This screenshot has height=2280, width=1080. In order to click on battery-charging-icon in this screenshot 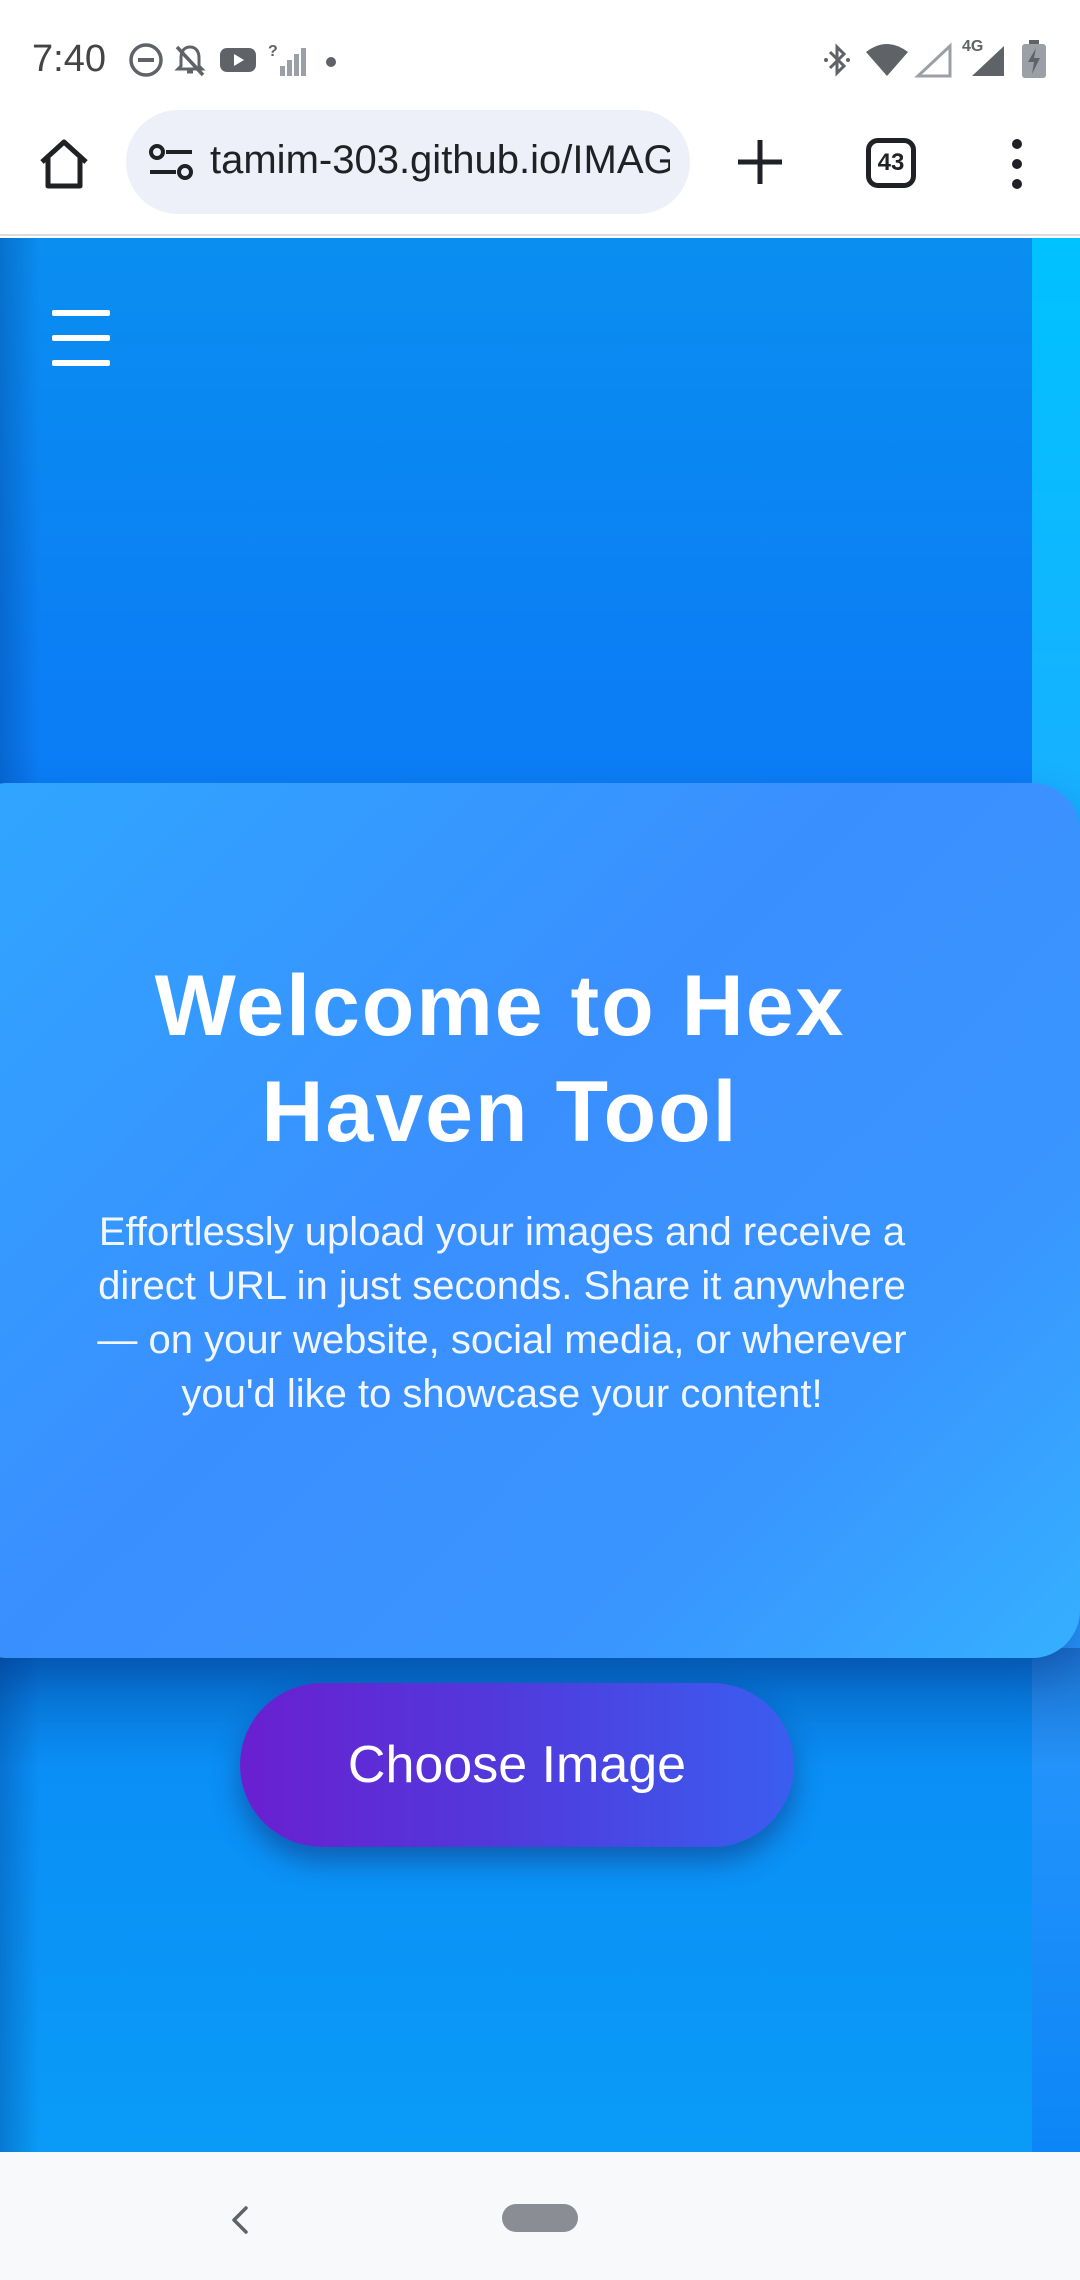, I will do `click(1034, 59)`.